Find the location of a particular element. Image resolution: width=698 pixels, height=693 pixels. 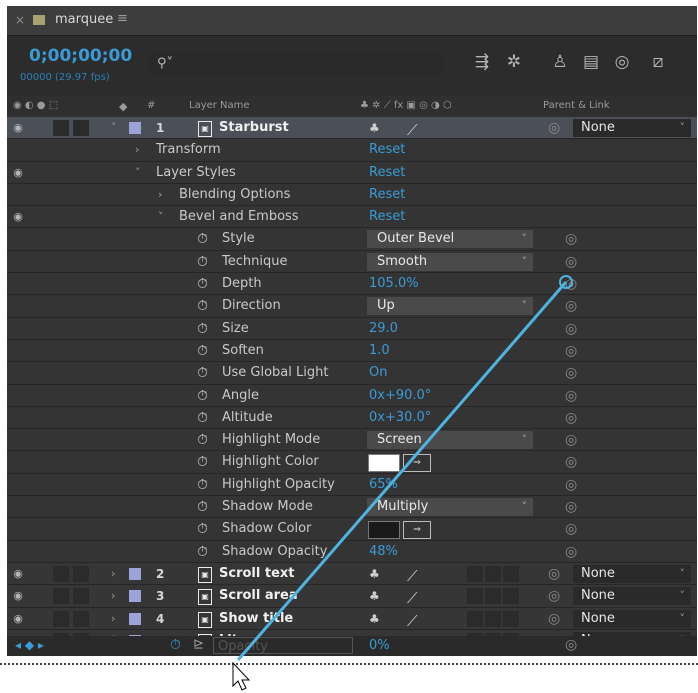

layer-name-header: Layer Name is located at coordinates (219, 105).